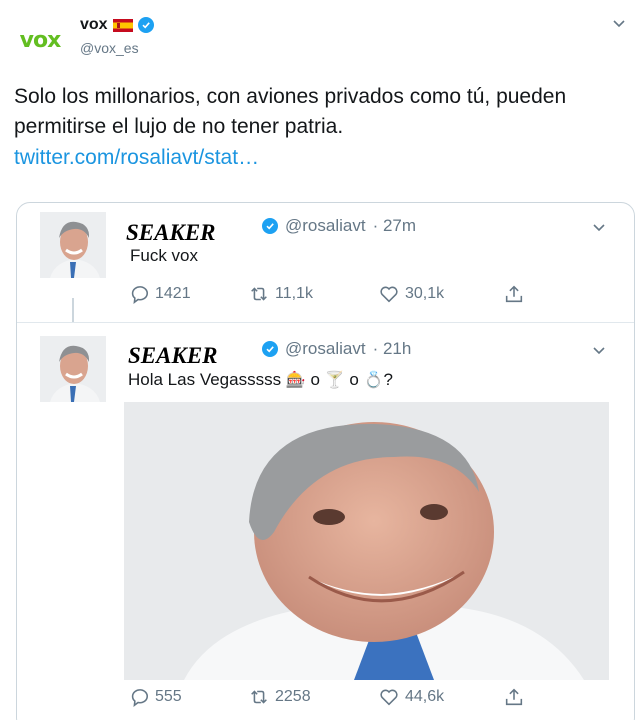  I want to click on vox-logo-avatar: vox, so click(40, 40).